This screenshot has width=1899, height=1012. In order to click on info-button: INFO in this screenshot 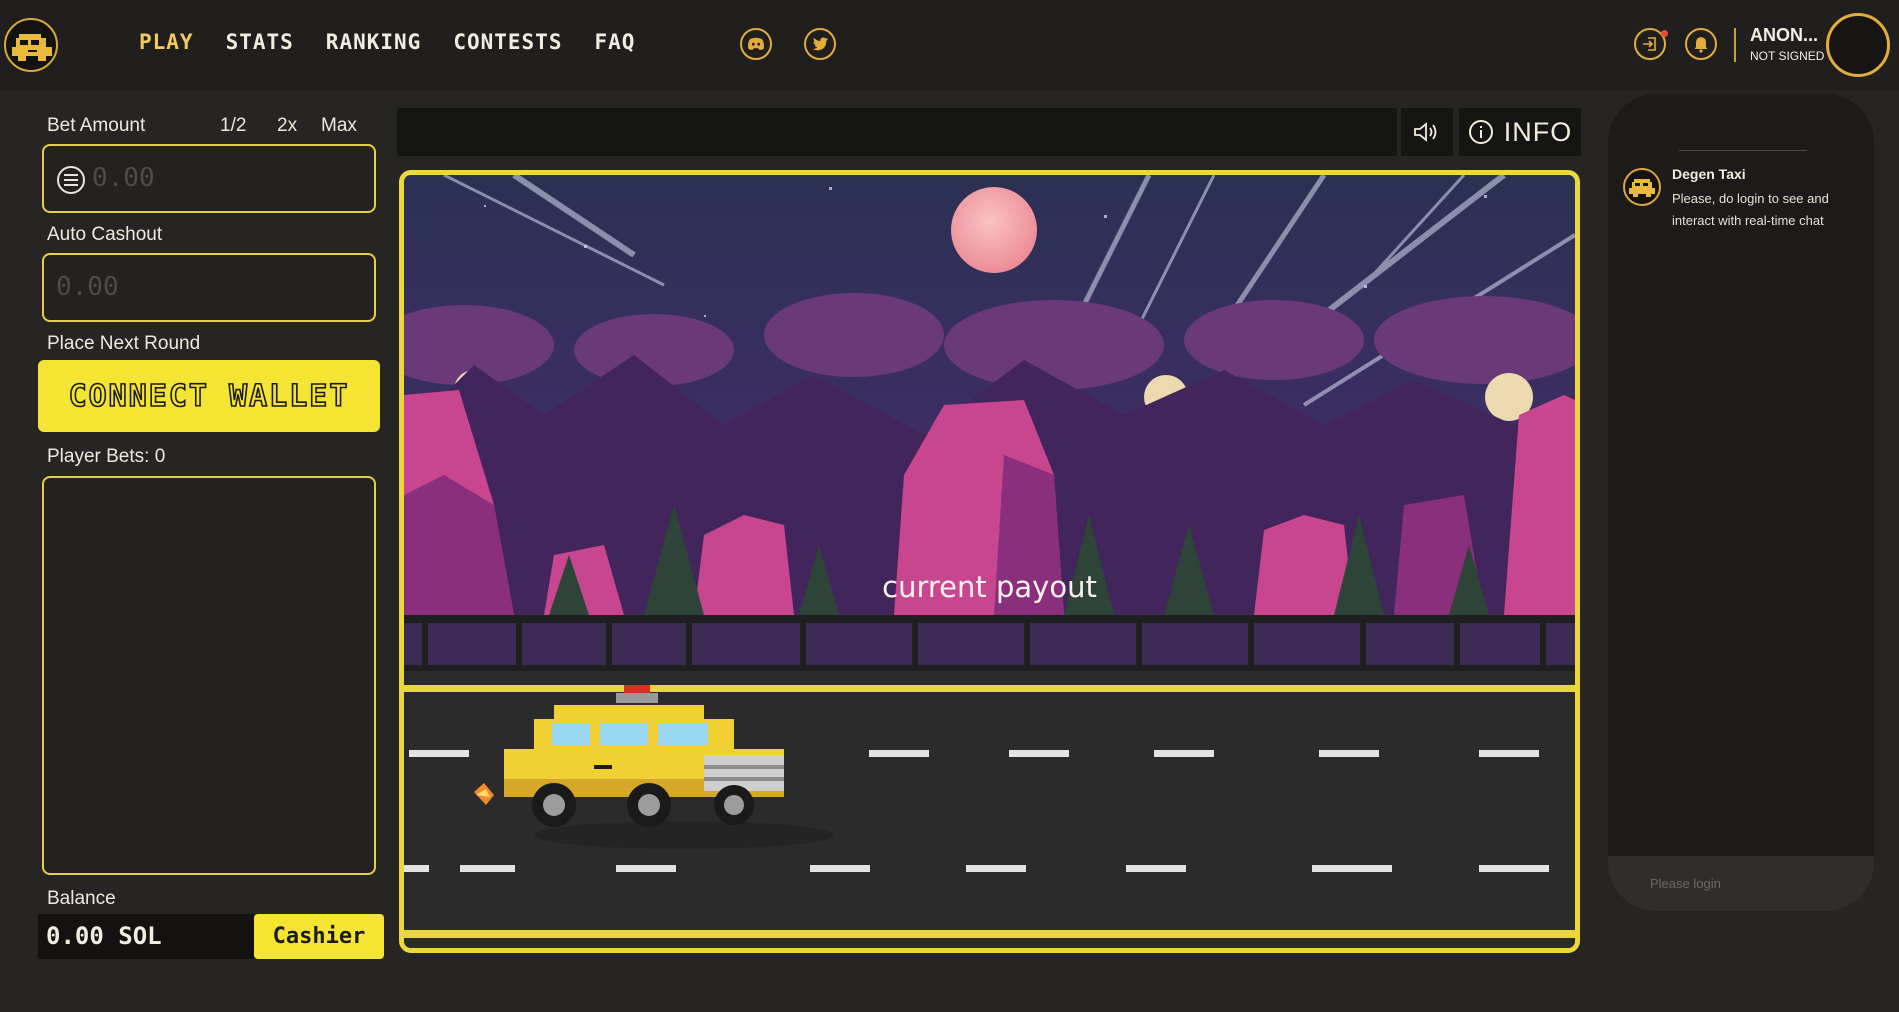, I will do `click(1520, 132)`.